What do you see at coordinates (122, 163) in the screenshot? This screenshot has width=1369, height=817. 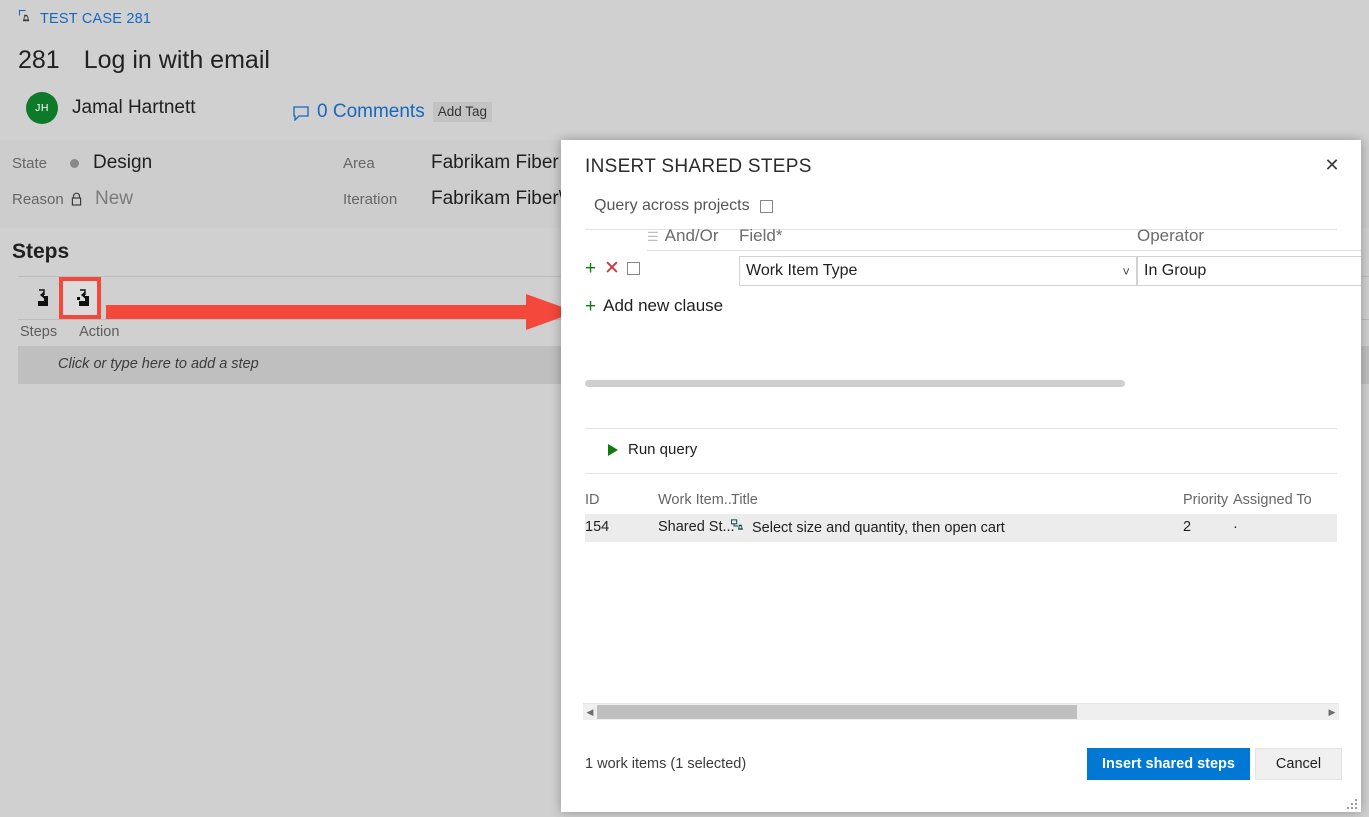 I see `field-state-value: Design` at bounding box center [122, 163].